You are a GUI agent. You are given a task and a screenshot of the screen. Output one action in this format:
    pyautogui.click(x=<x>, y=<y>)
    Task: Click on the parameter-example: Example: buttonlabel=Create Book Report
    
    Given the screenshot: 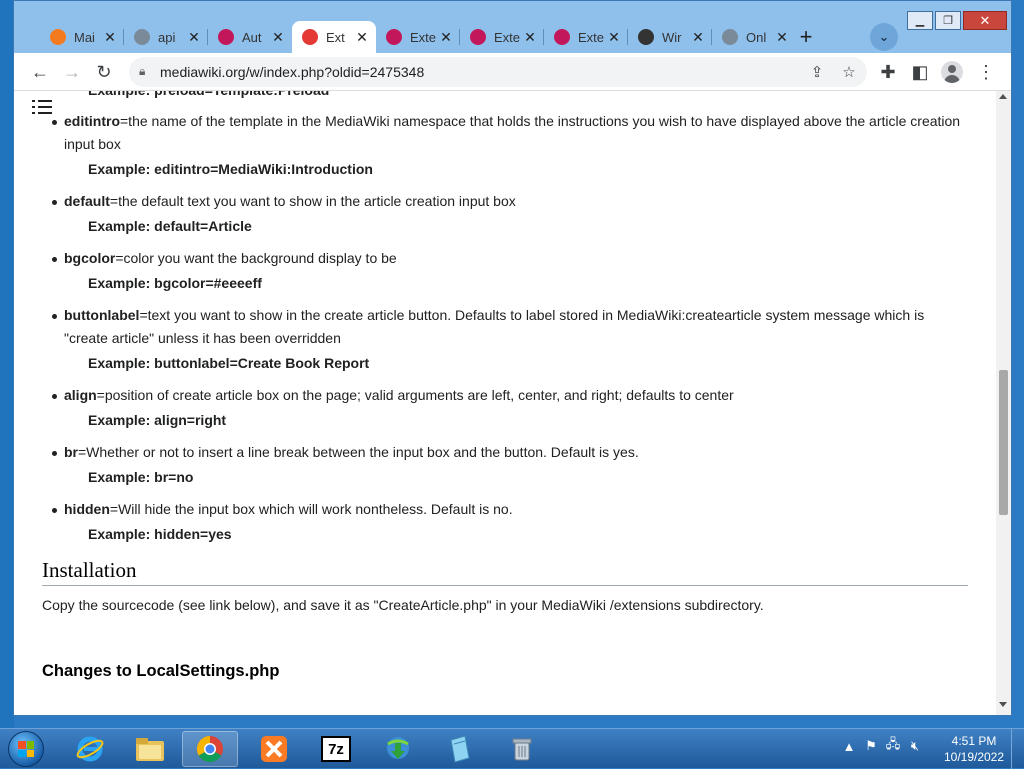 What is the action you would take?
    pyautogui.click(x=229, y=363)
    